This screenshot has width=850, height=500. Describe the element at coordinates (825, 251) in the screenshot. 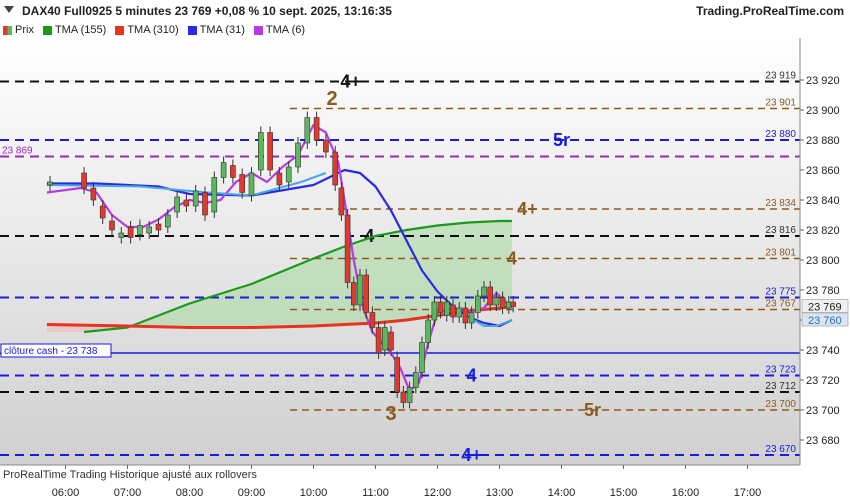

I see `y-axis-bg` at that location.